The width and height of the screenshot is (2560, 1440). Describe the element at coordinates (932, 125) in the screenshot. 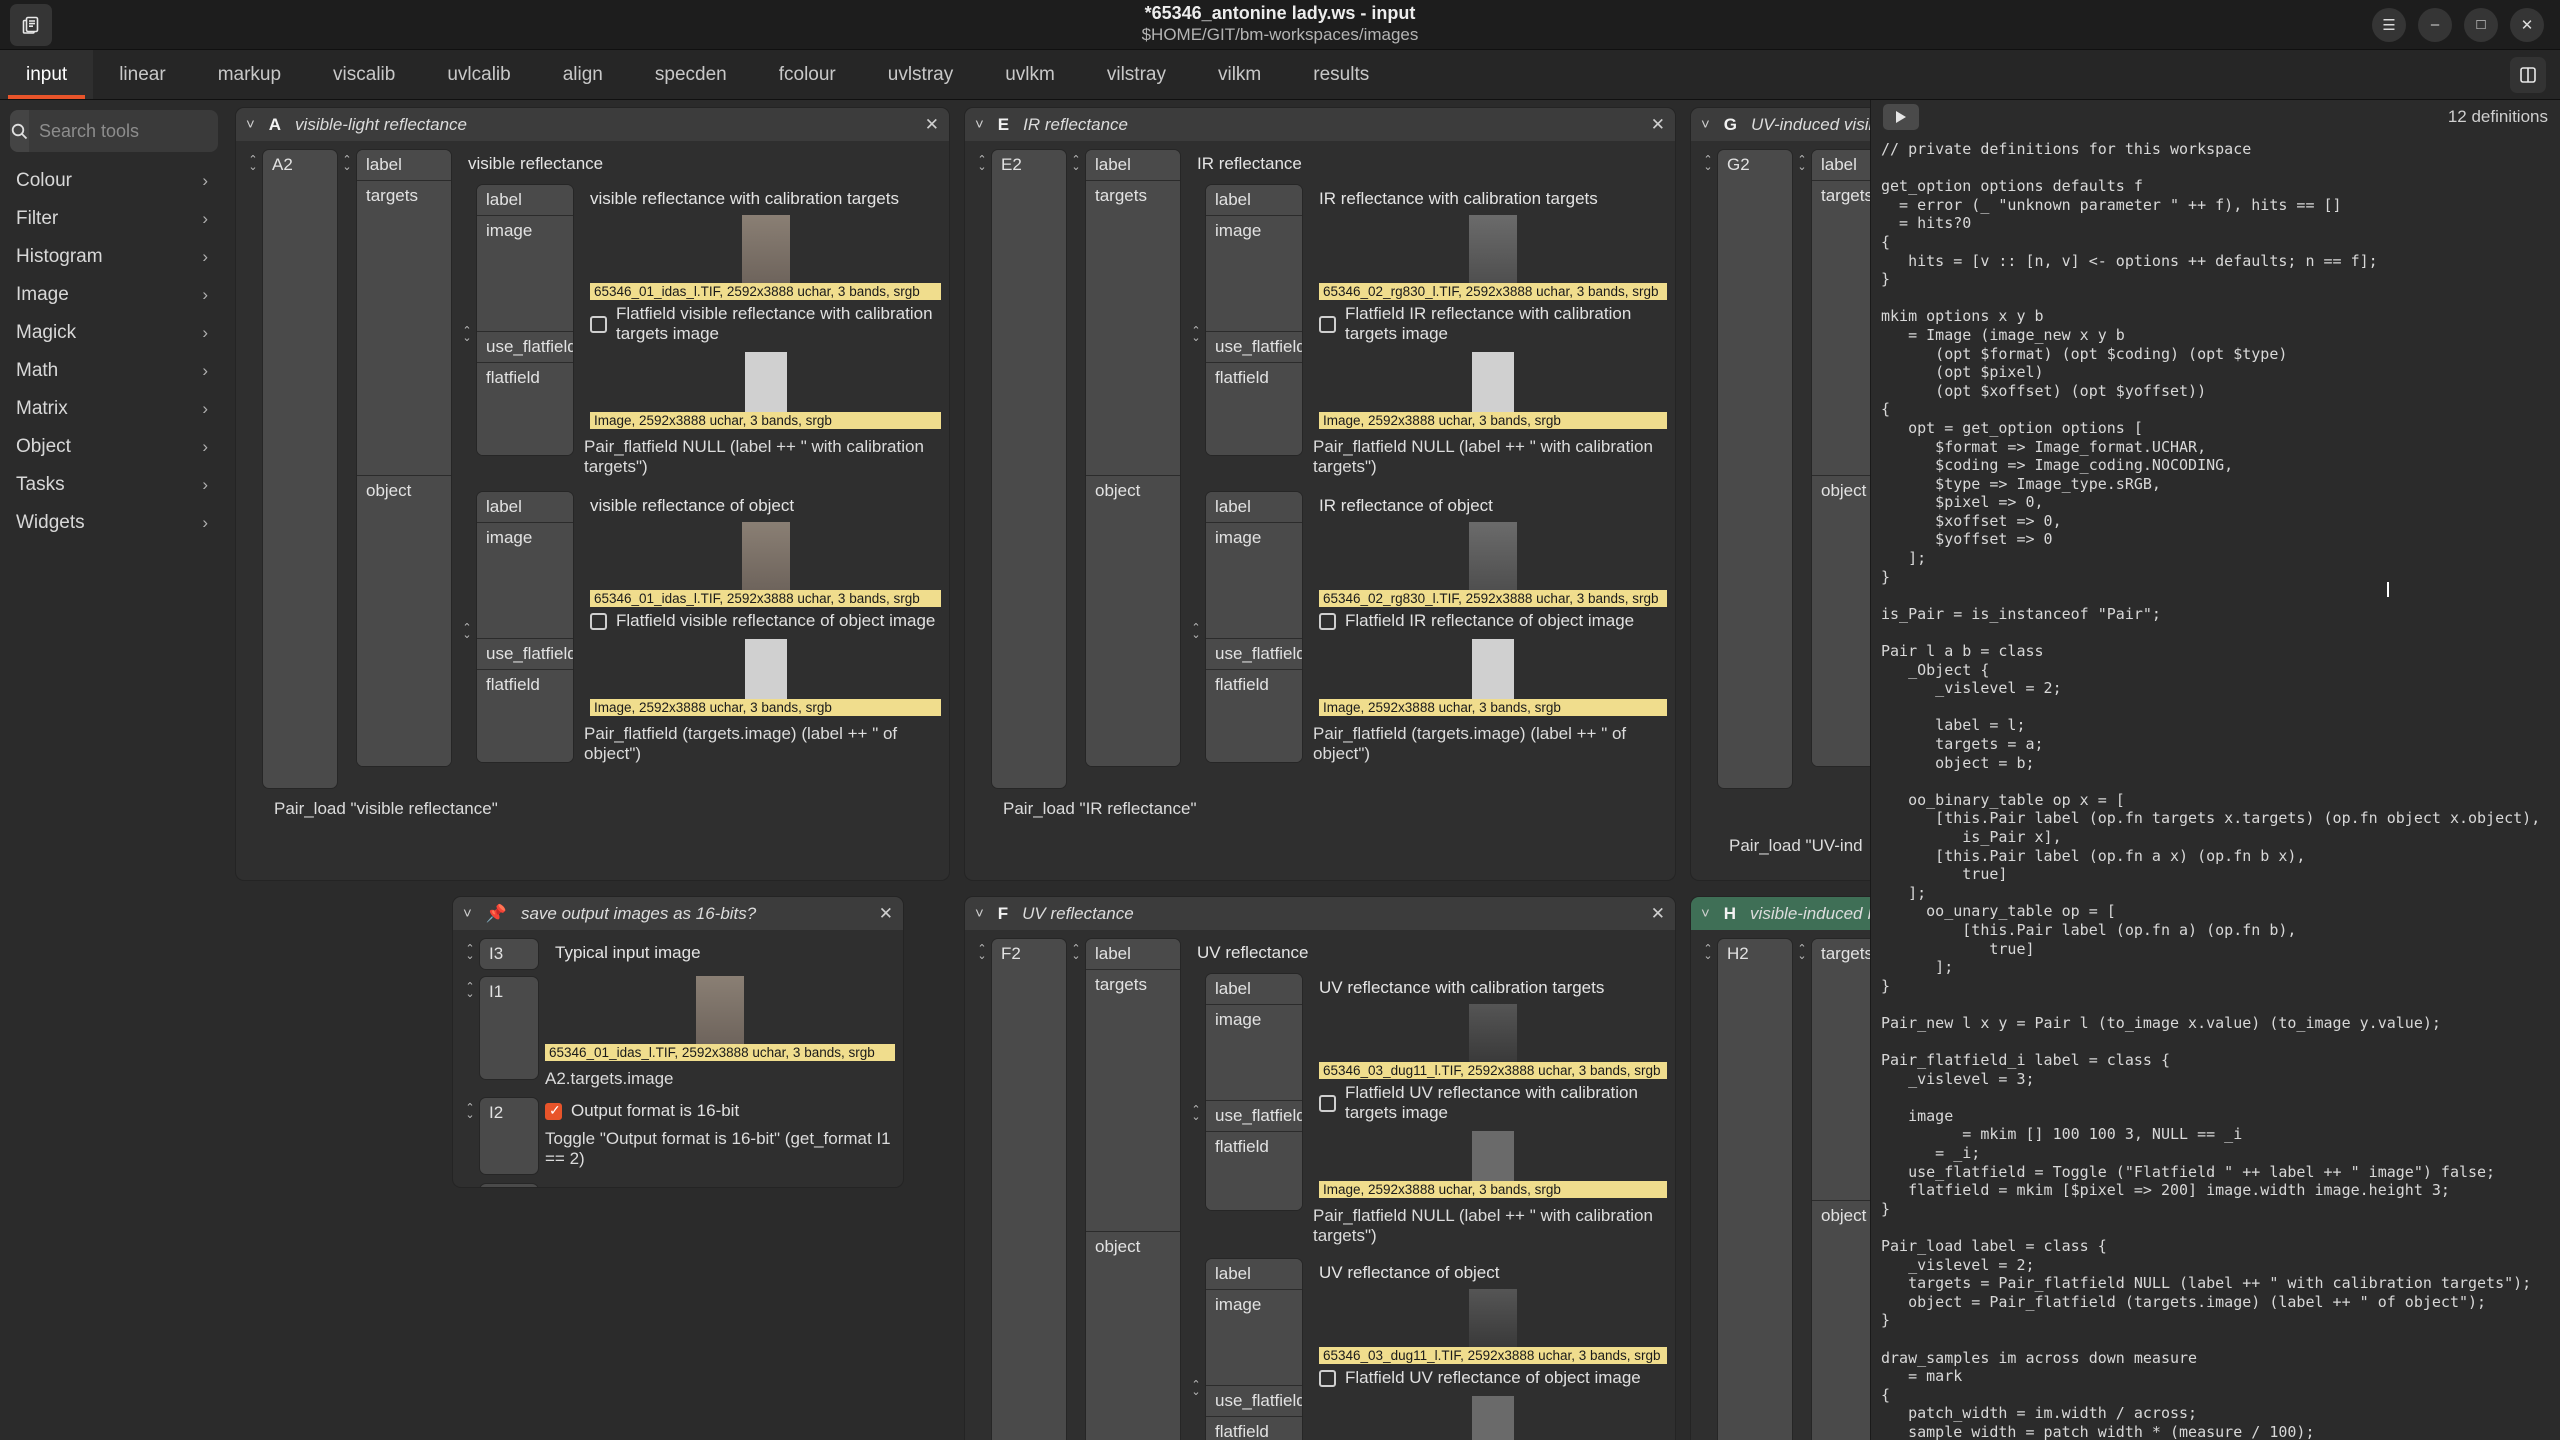

I see `panel-A-close-icon: ✕` at that location.